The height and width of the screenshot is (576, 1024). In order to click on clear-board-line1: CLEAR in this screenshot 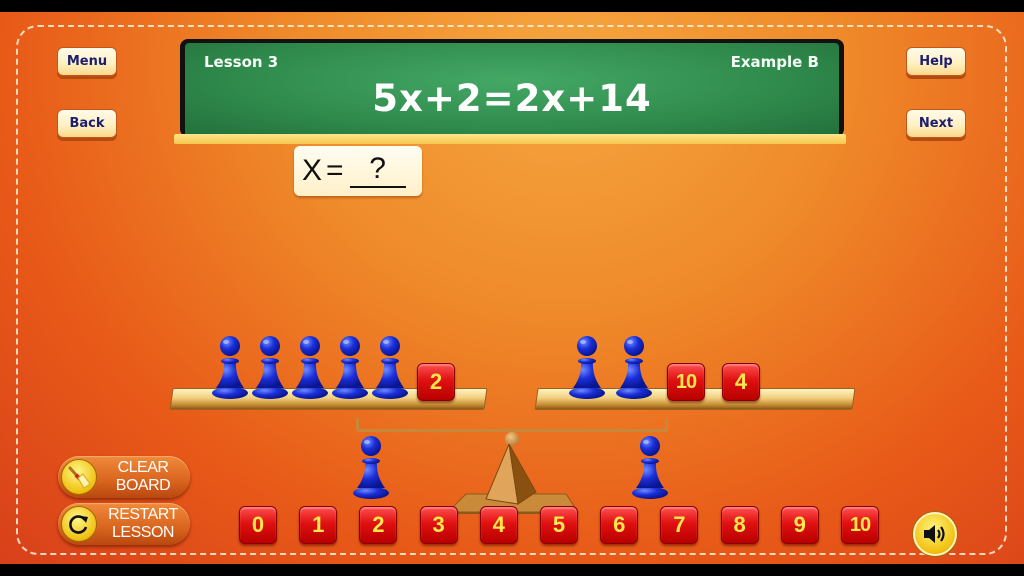, I will do `click(143, 467)`.